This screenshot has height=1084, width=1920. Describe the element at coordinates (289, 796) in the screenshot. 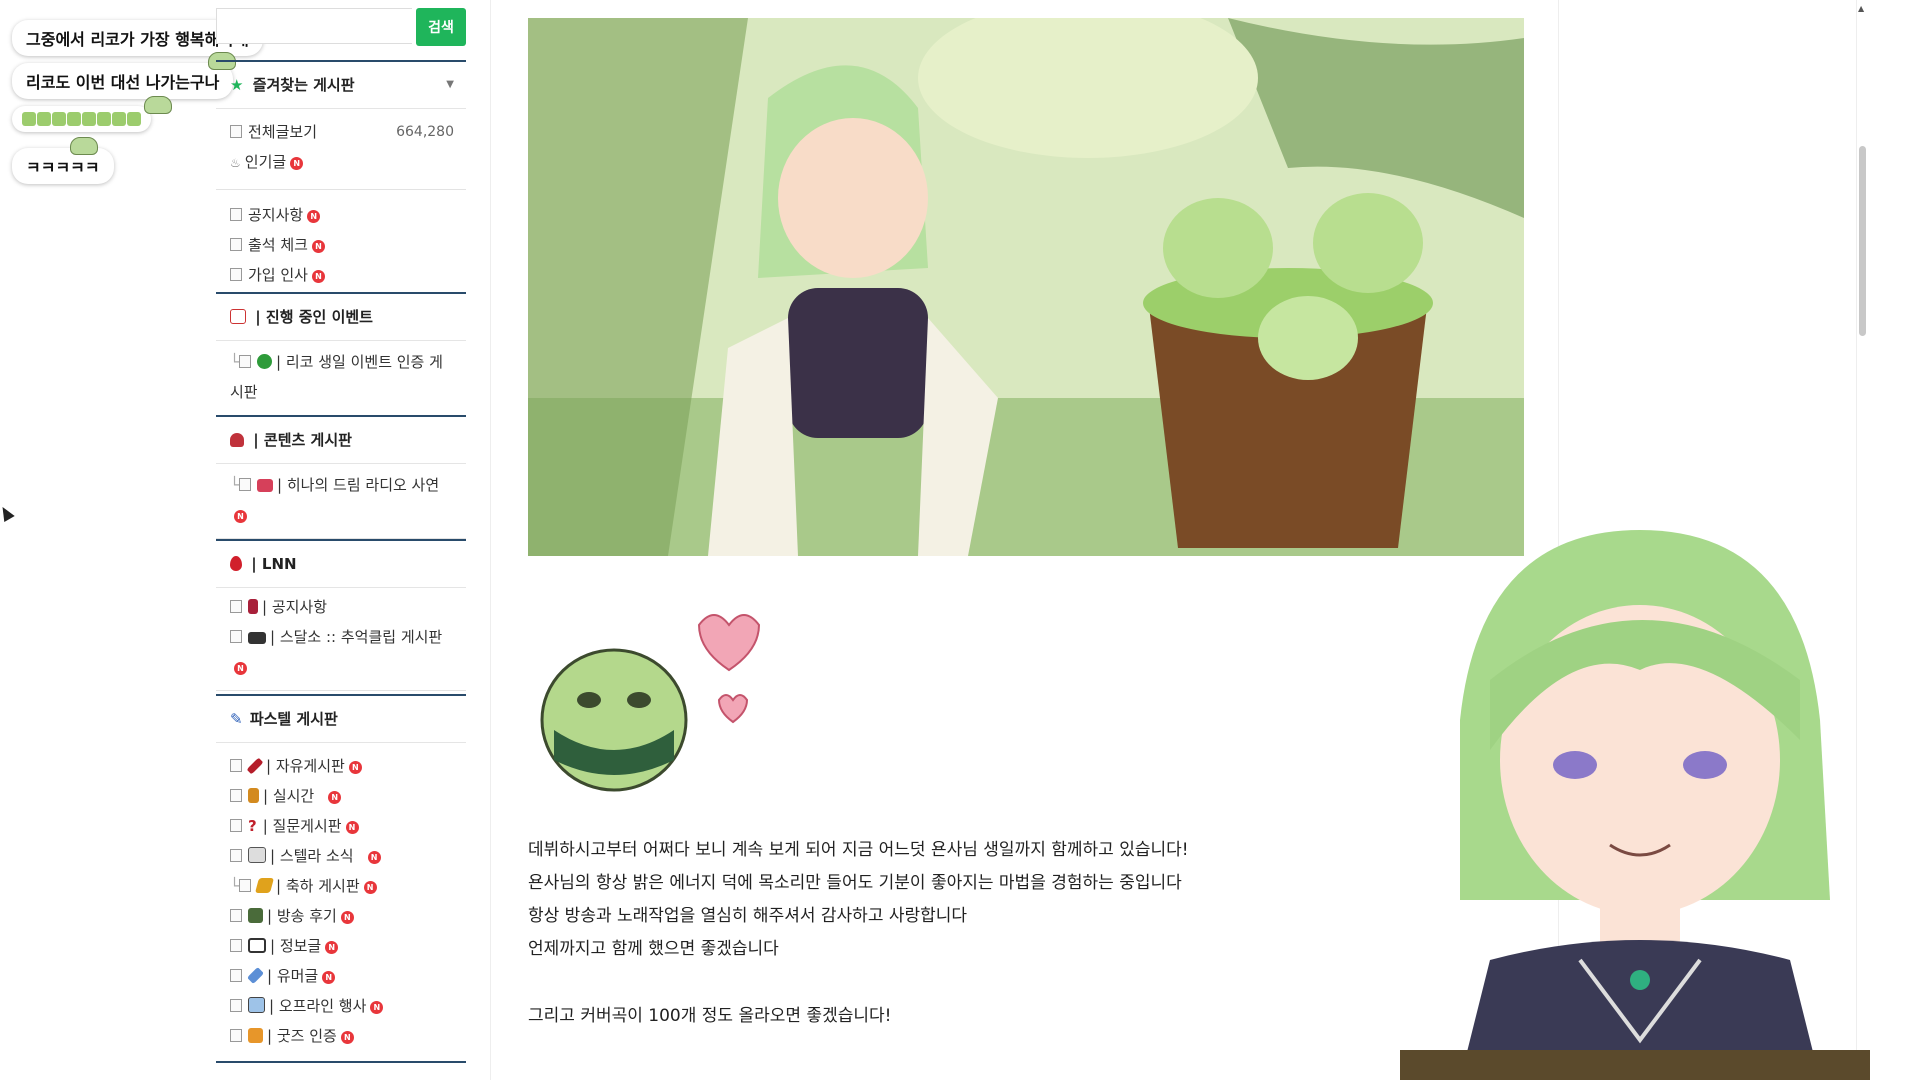

I see `sidebar-item-label: | 실시간` at that location.